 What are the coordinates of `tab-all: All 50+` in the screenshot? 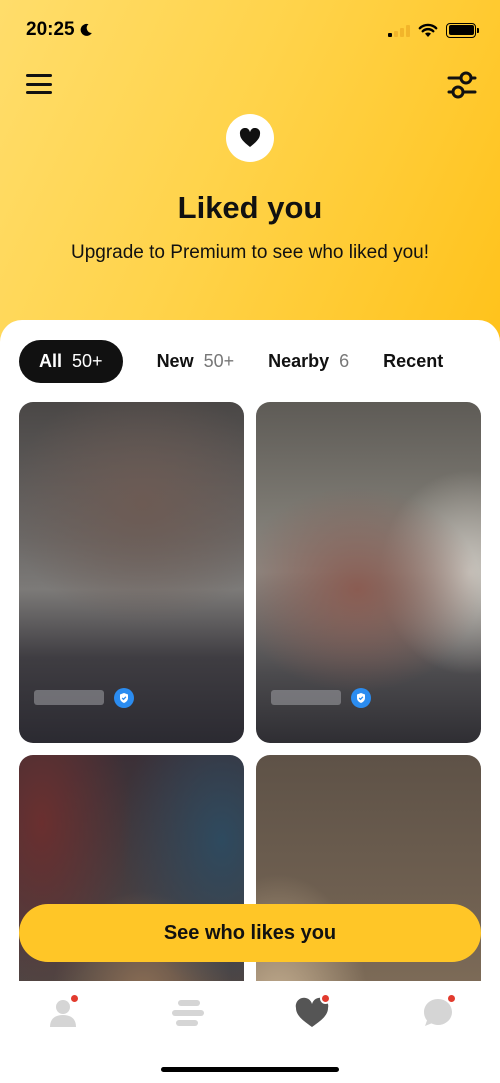 It's located at (71, 361).